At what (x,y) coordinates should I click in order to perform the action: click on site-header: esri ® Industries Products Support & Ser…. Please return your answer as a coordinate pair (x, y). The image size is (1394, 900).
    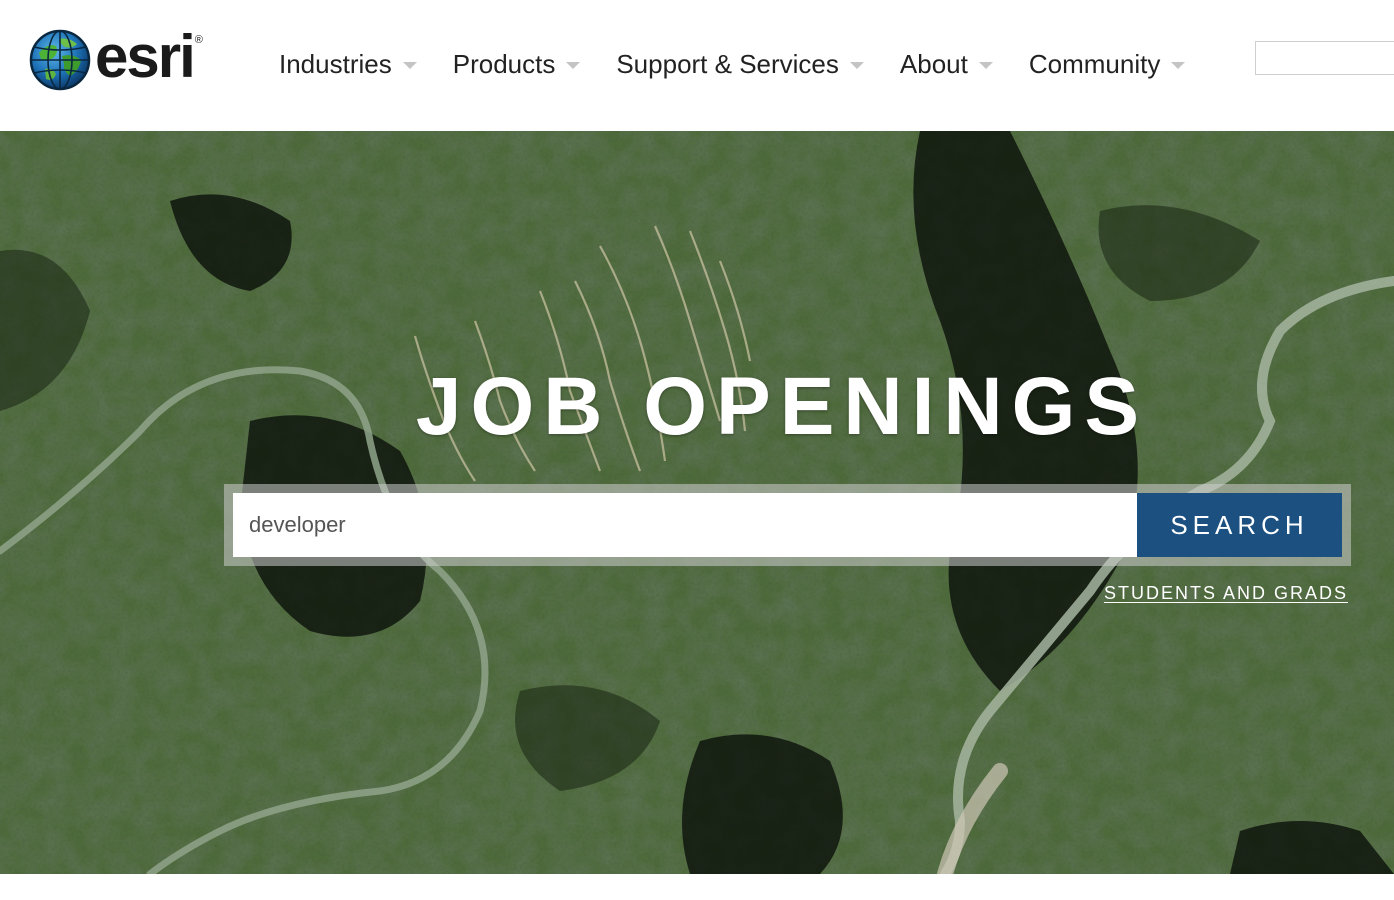
    Looking at the image, I should click on (697, 65).